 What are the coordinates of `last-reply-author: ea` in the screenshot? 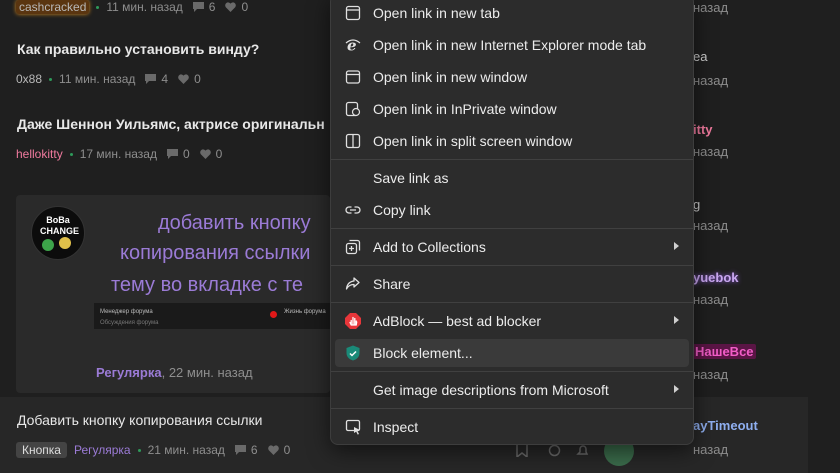 It's located at (700, 56).